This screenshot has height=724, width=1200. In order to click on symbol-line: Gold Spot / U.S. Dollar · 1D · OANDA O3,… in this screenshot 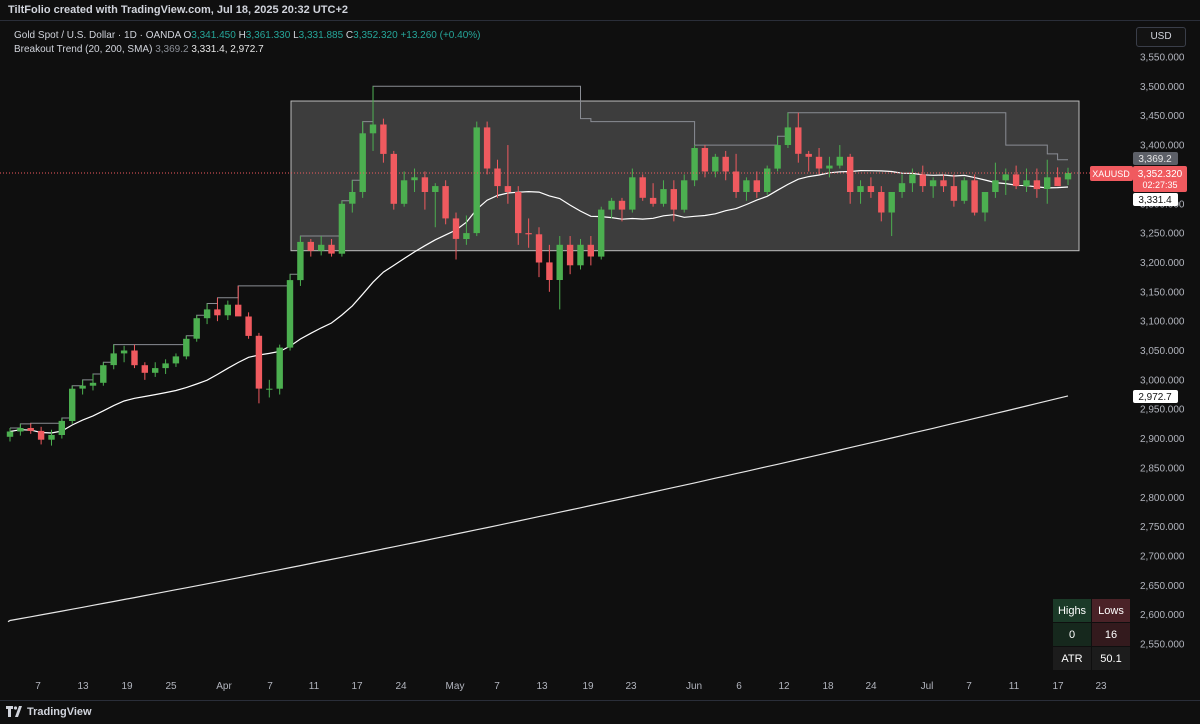, I will do `click(247, 36)`.